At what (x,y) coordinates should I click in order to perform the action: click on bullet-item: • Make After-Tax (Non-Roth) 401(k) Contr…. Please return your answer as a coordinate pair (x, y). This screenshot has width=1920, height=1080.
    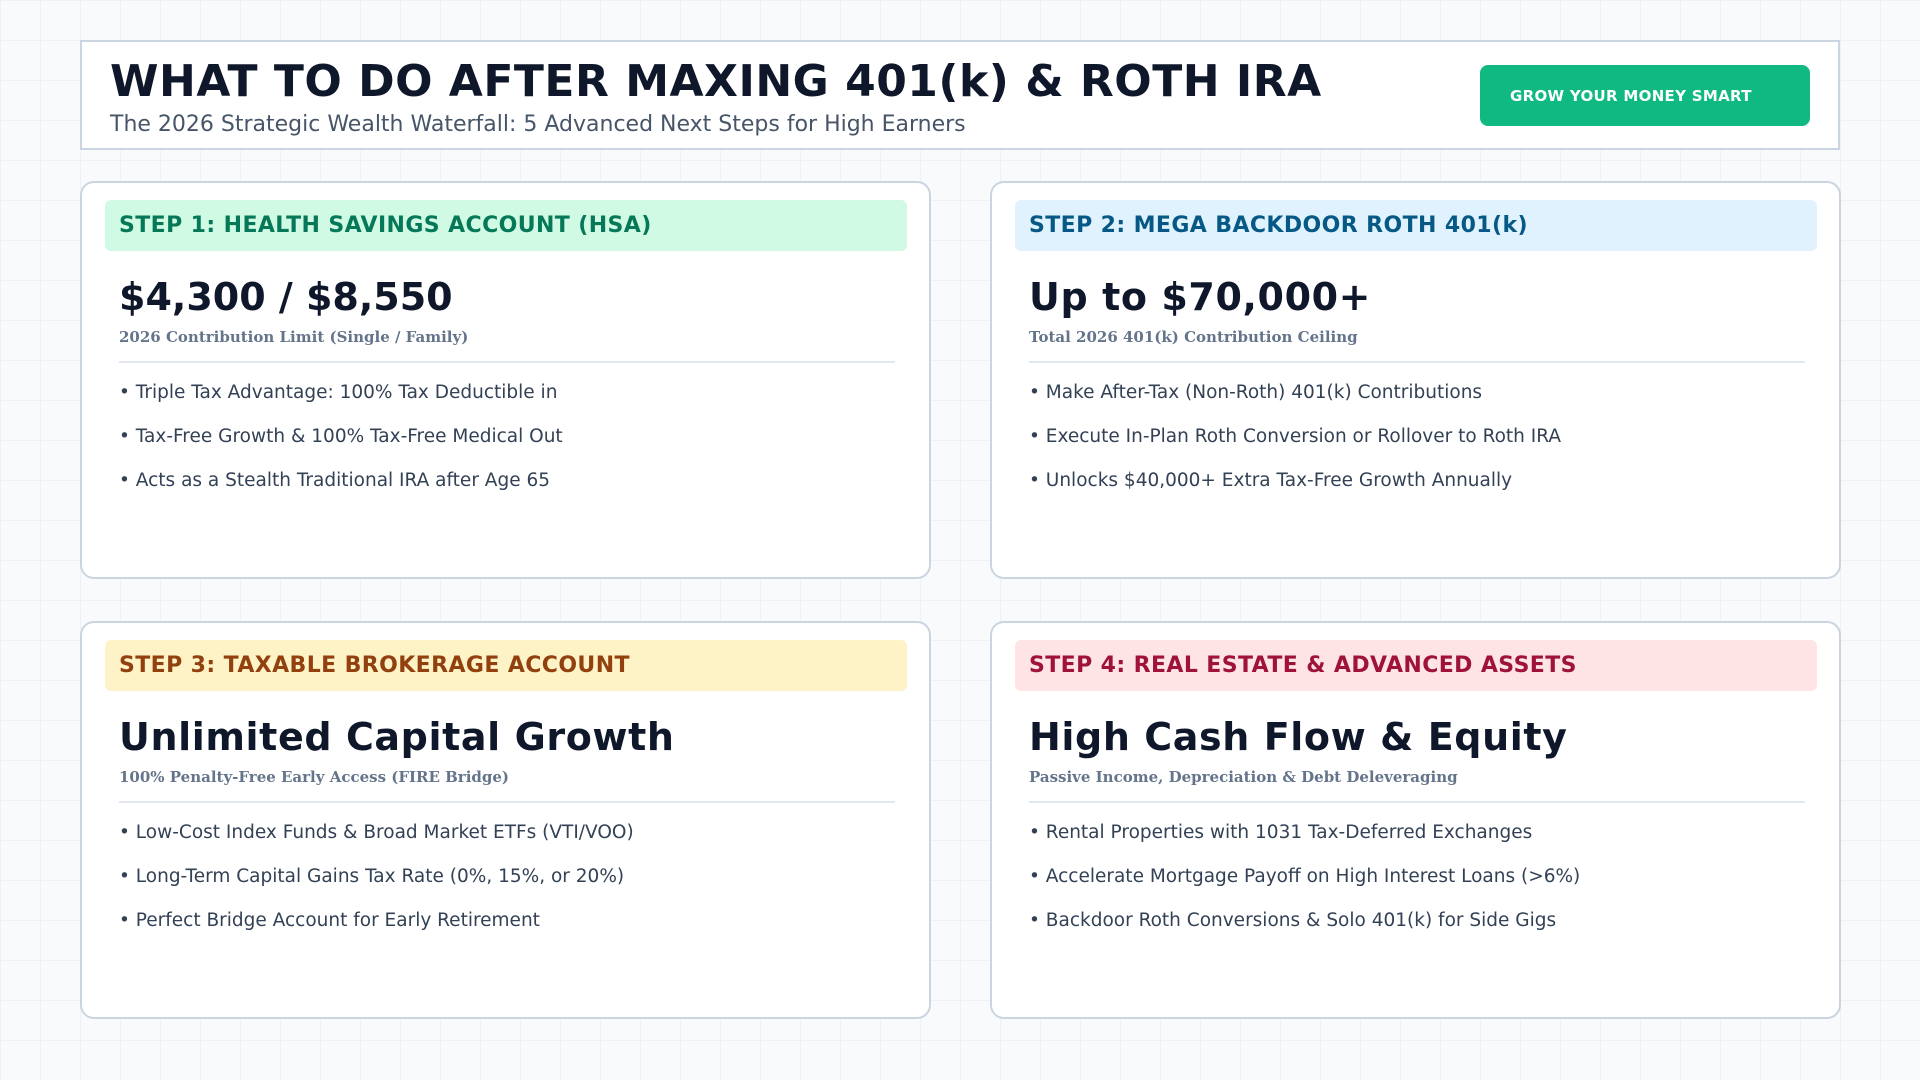
    Looking at the image, I should click on (1256, 392).